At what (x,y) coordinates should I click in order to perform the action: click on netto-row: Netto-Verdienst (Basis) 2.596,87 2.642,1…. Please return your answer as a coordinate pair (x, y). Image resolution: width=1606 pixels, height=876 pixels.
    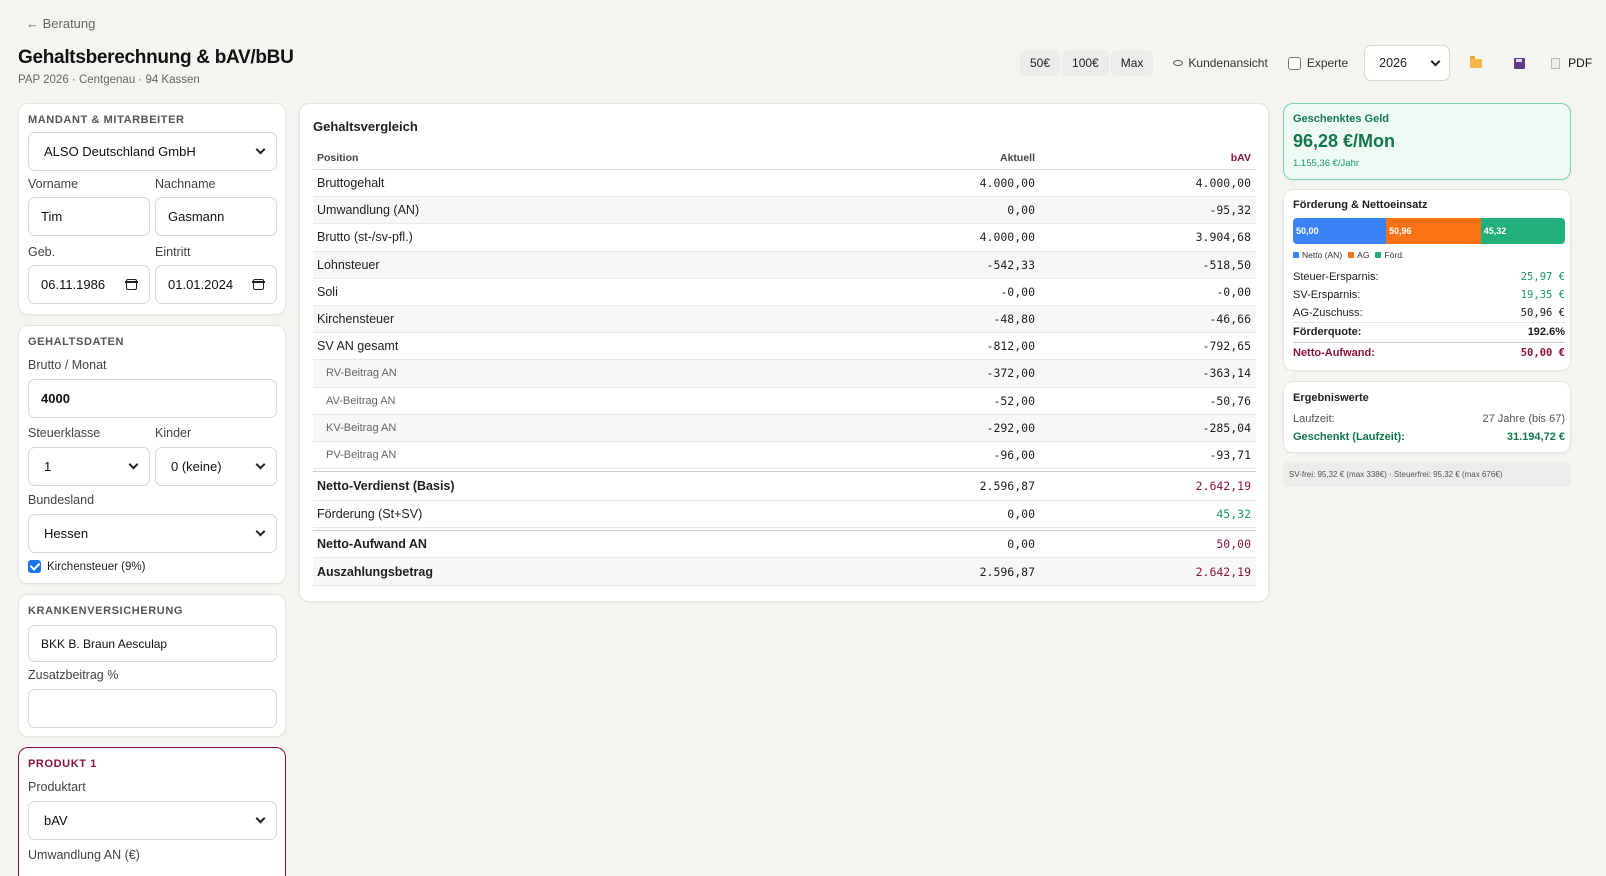
    Looking at the image, I should click on (784, 487).